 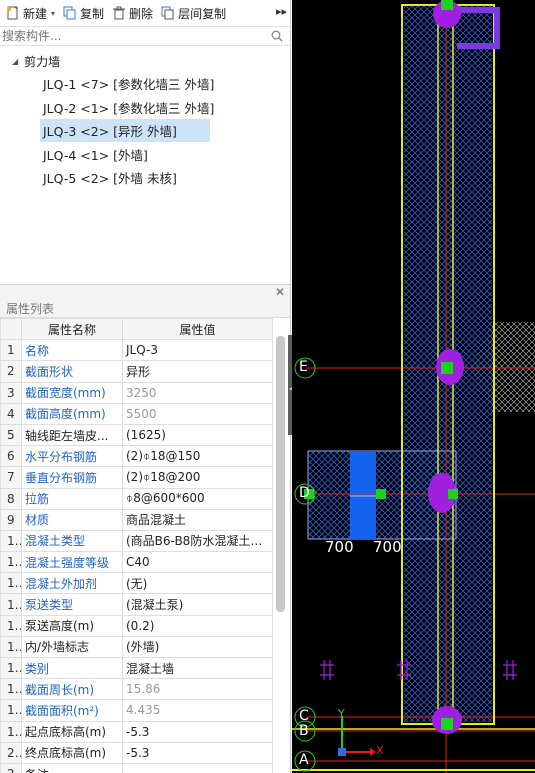 I want to click on property-name: 类别, so click(x=72, y=668).